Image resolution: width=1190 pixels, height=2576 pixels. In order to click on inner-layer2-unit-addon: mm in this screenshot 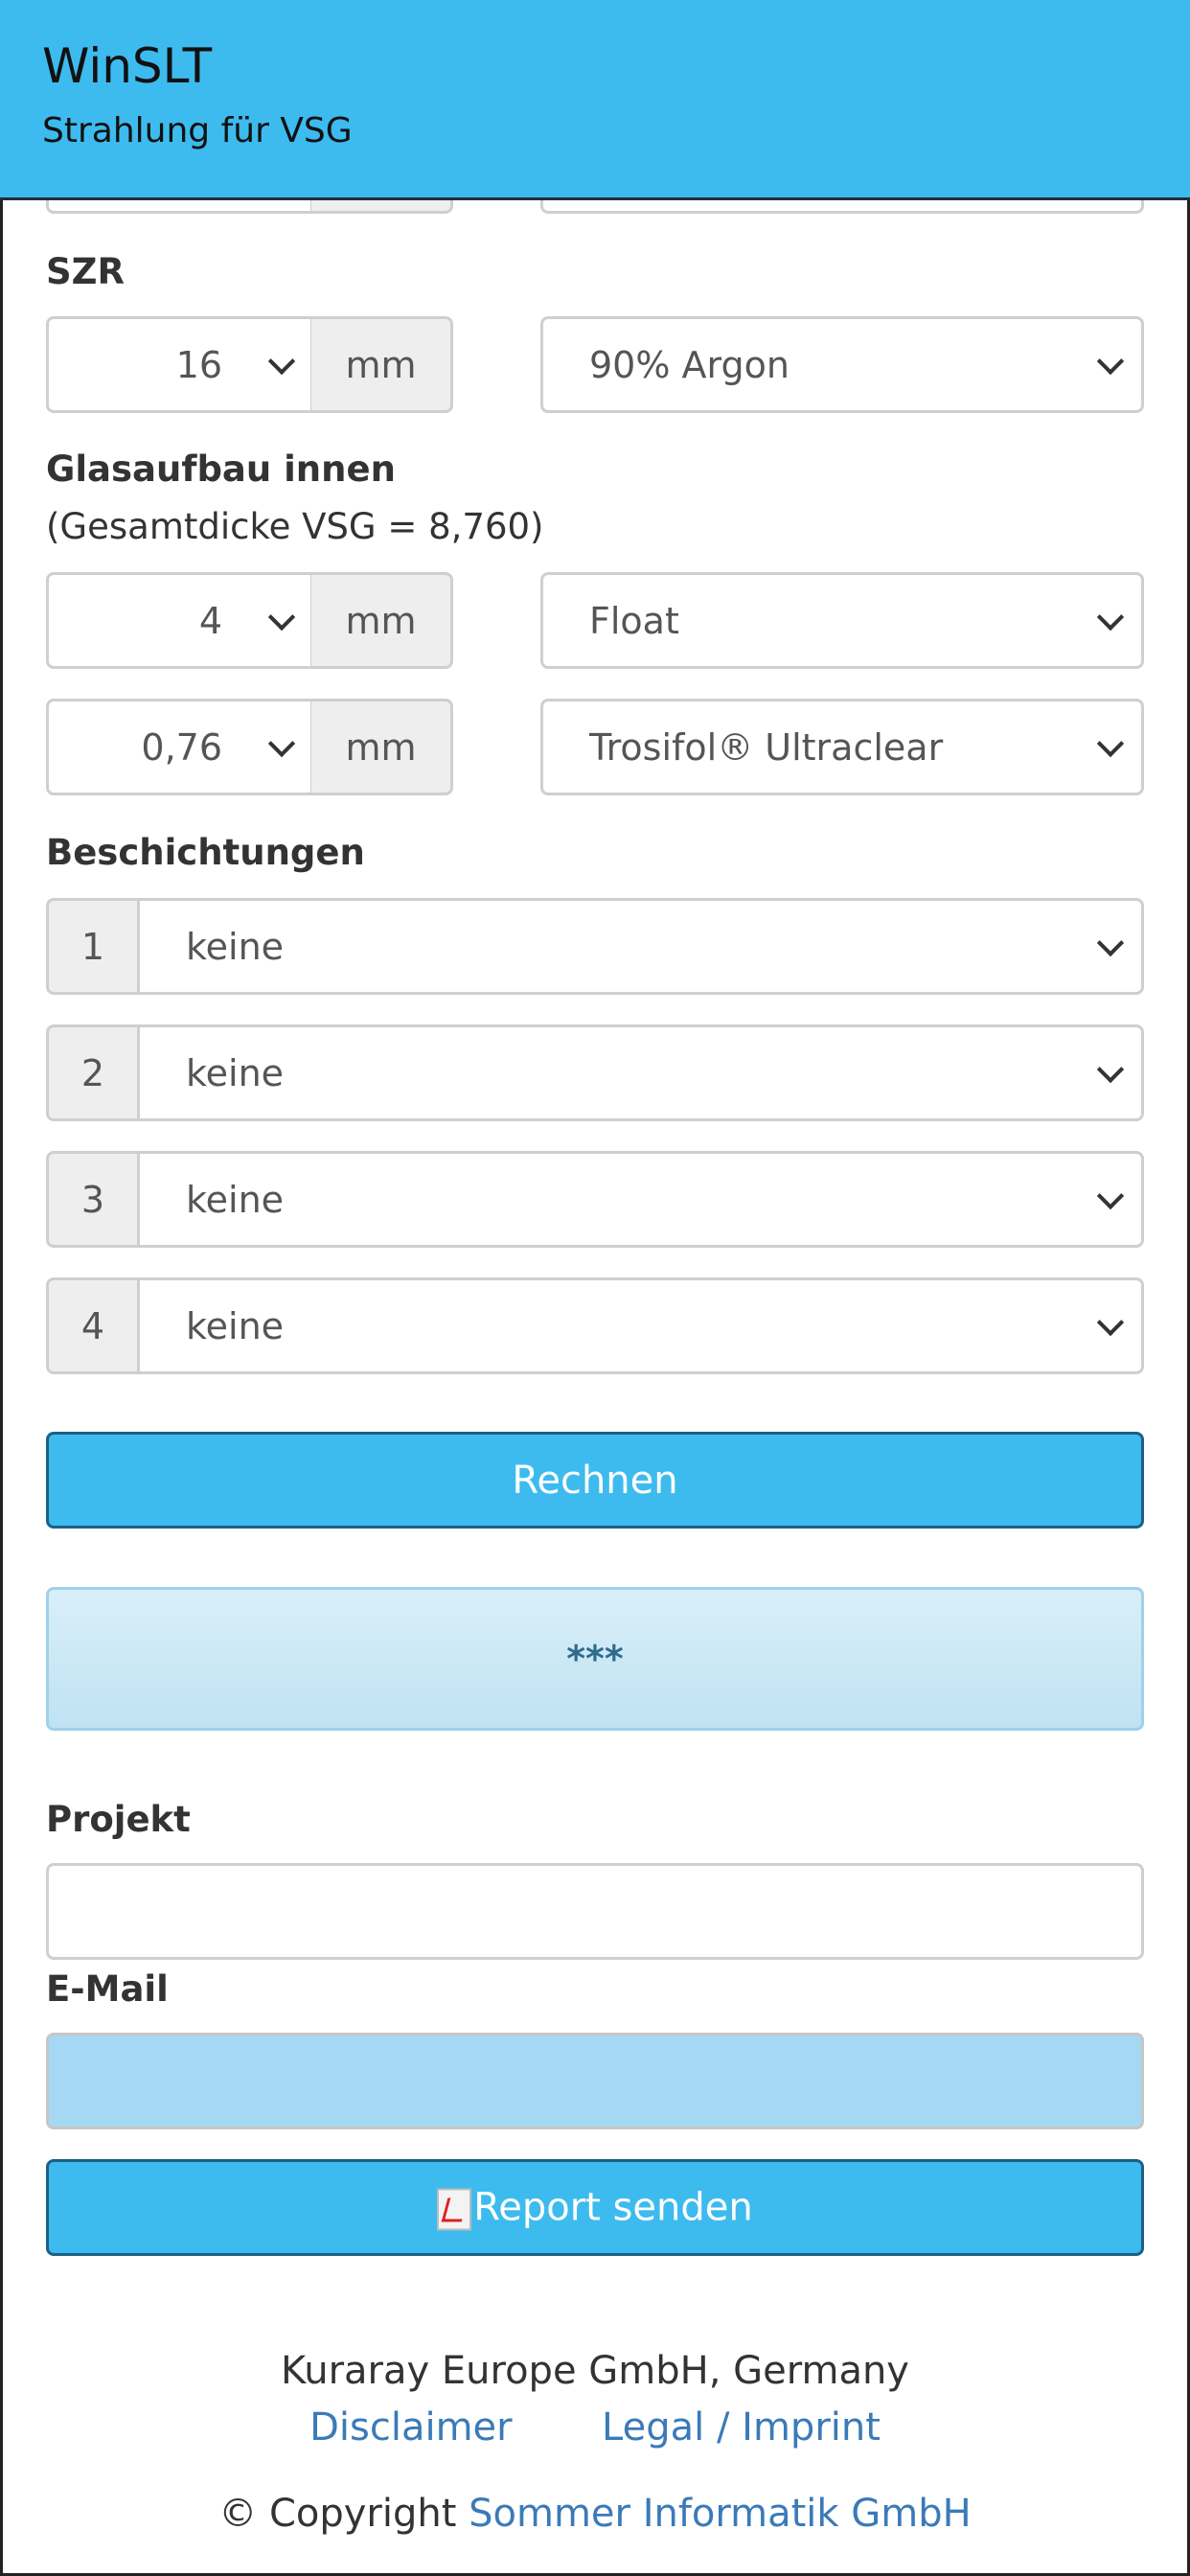, I will do `click(382, 747)`.